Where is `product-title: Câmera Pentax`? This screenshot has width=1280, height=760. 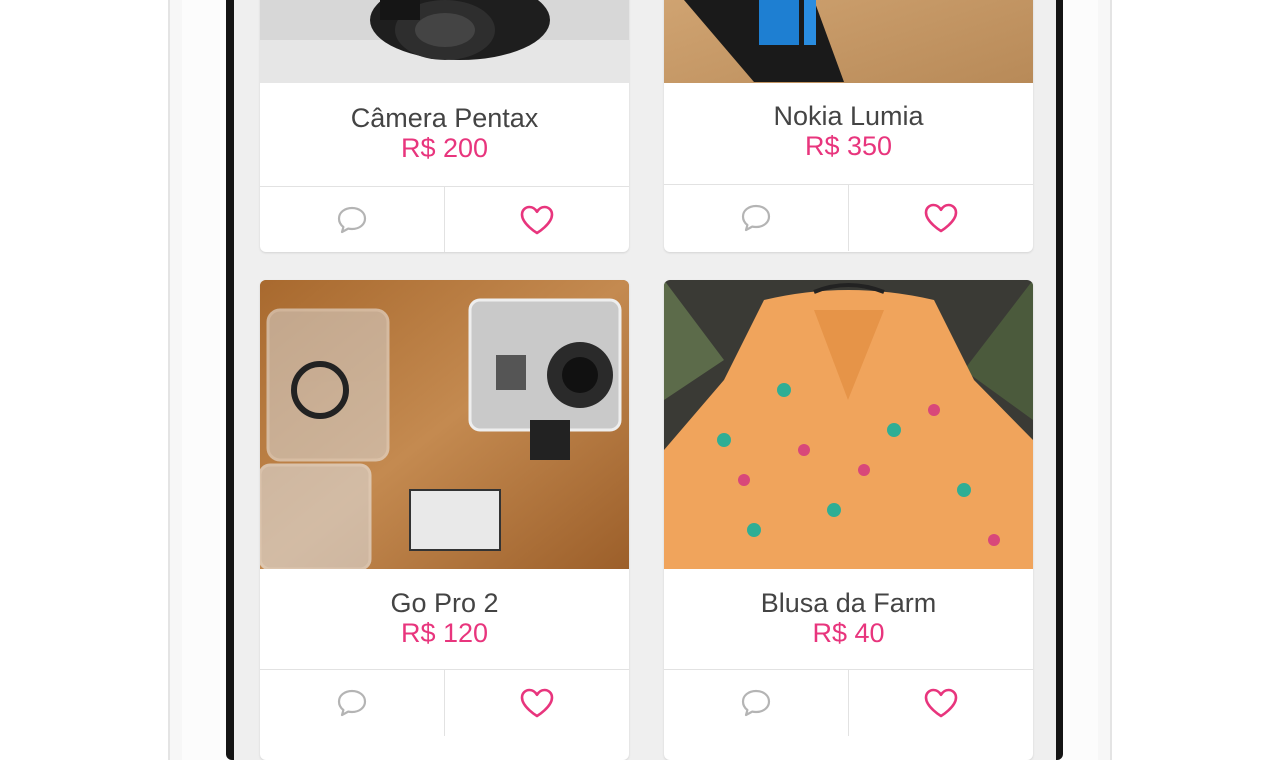
product-title: Câmera Pentax is located at coordinates (444, 118).